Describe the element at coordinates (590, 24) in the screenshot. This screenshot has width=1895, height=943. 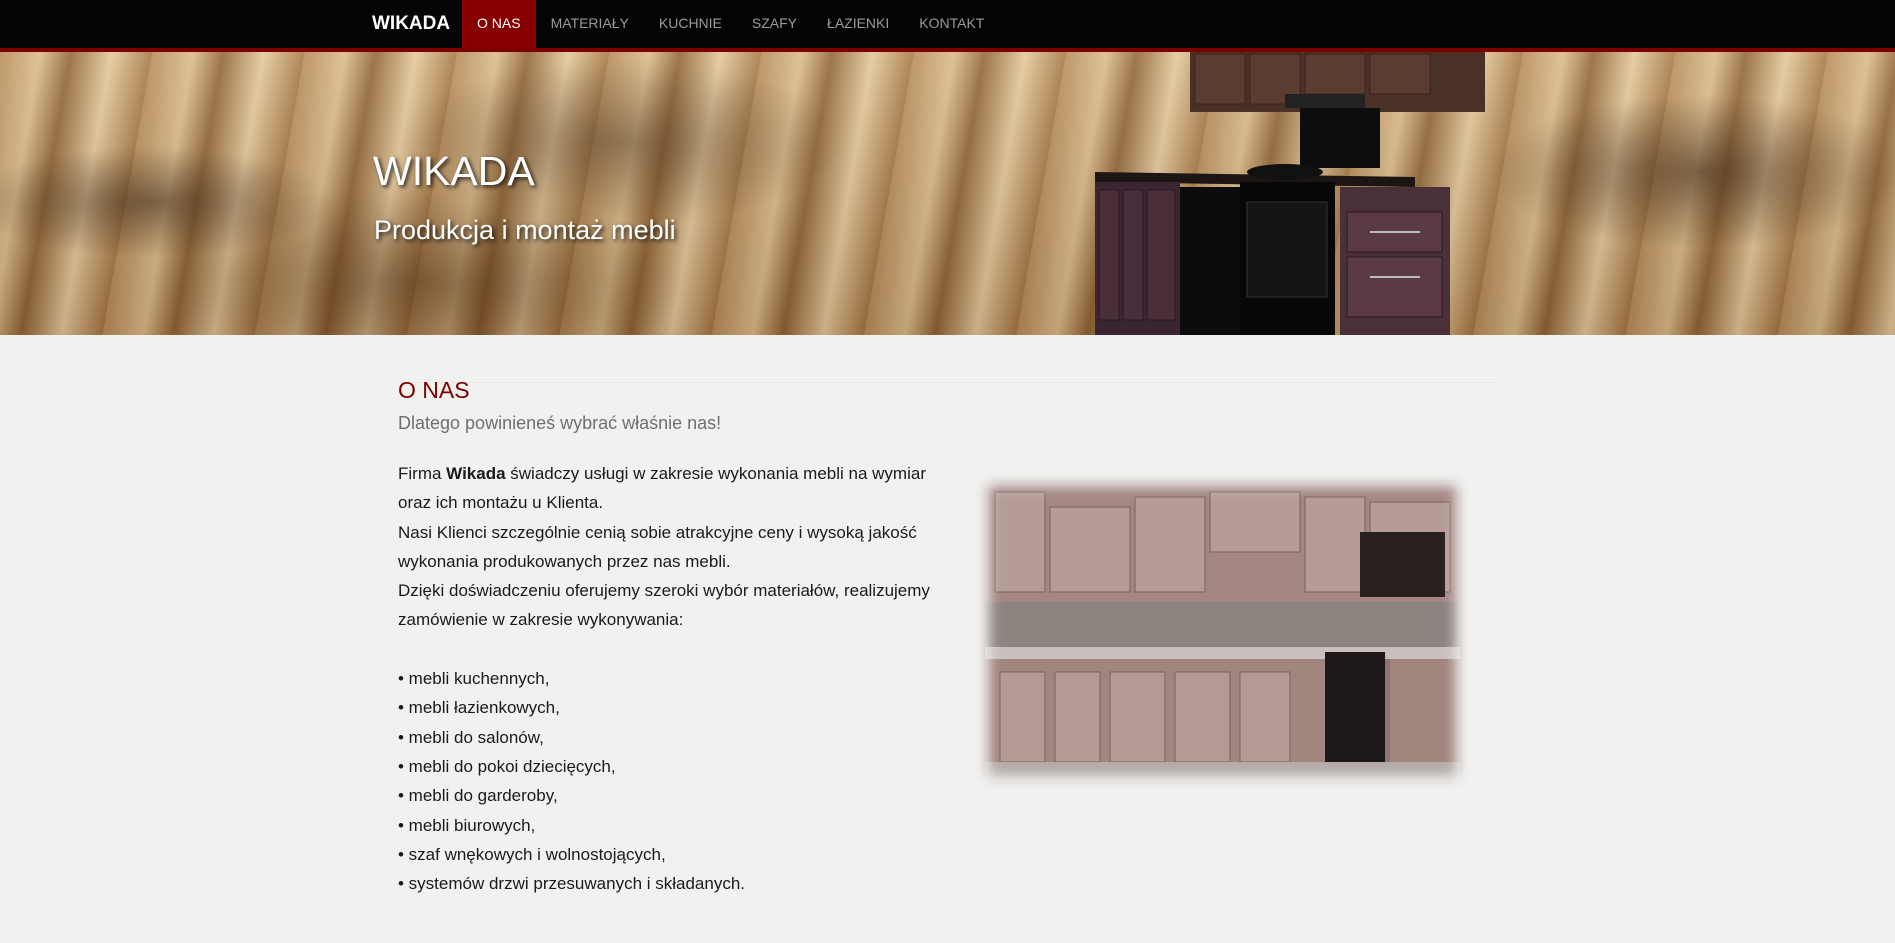
I see `nav-item-materialy: MATERIAŁY` at that location.